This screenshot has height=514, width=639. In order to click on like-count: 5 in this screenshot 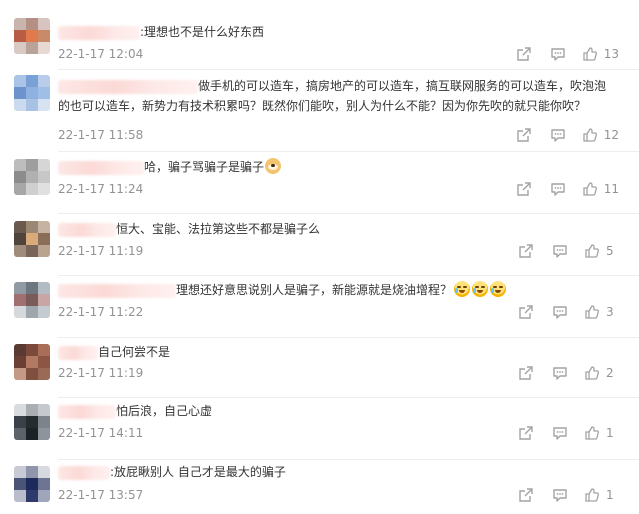, I will do `click(610, 251)`.